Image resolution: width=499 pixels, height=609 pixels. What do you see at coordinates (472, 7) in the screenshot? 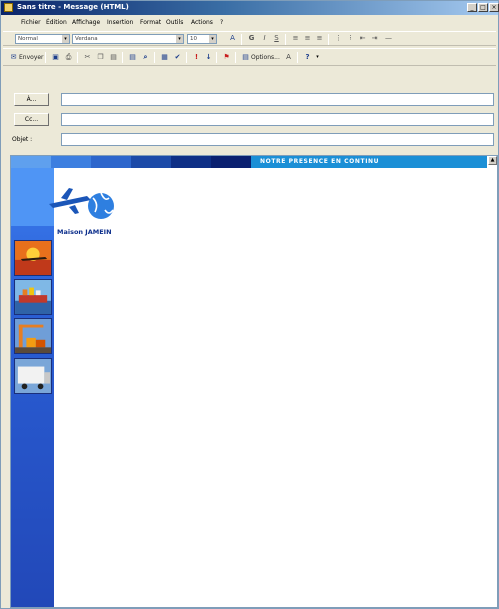
I see `minimize-button: _` at bounding box center [472, 7].